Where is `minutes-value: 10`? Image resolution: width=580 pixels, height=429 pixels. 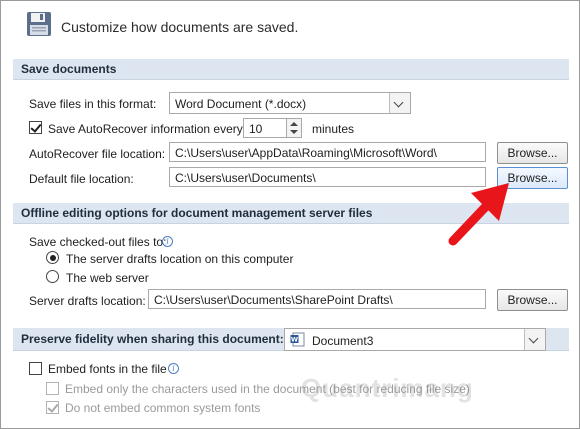 minutes-value: 10 is located at coordinates (256, 129).